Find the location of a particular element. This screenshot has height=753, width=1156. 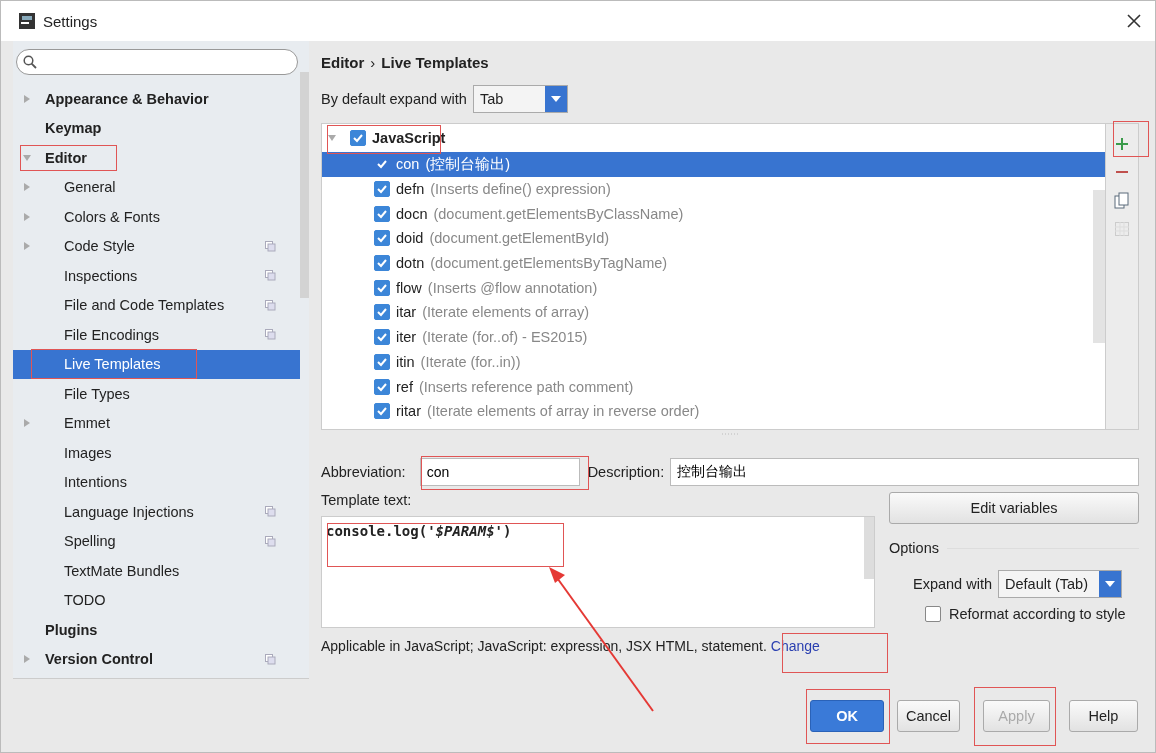

template-abbreviation: con is located at coordinates (408, 164).